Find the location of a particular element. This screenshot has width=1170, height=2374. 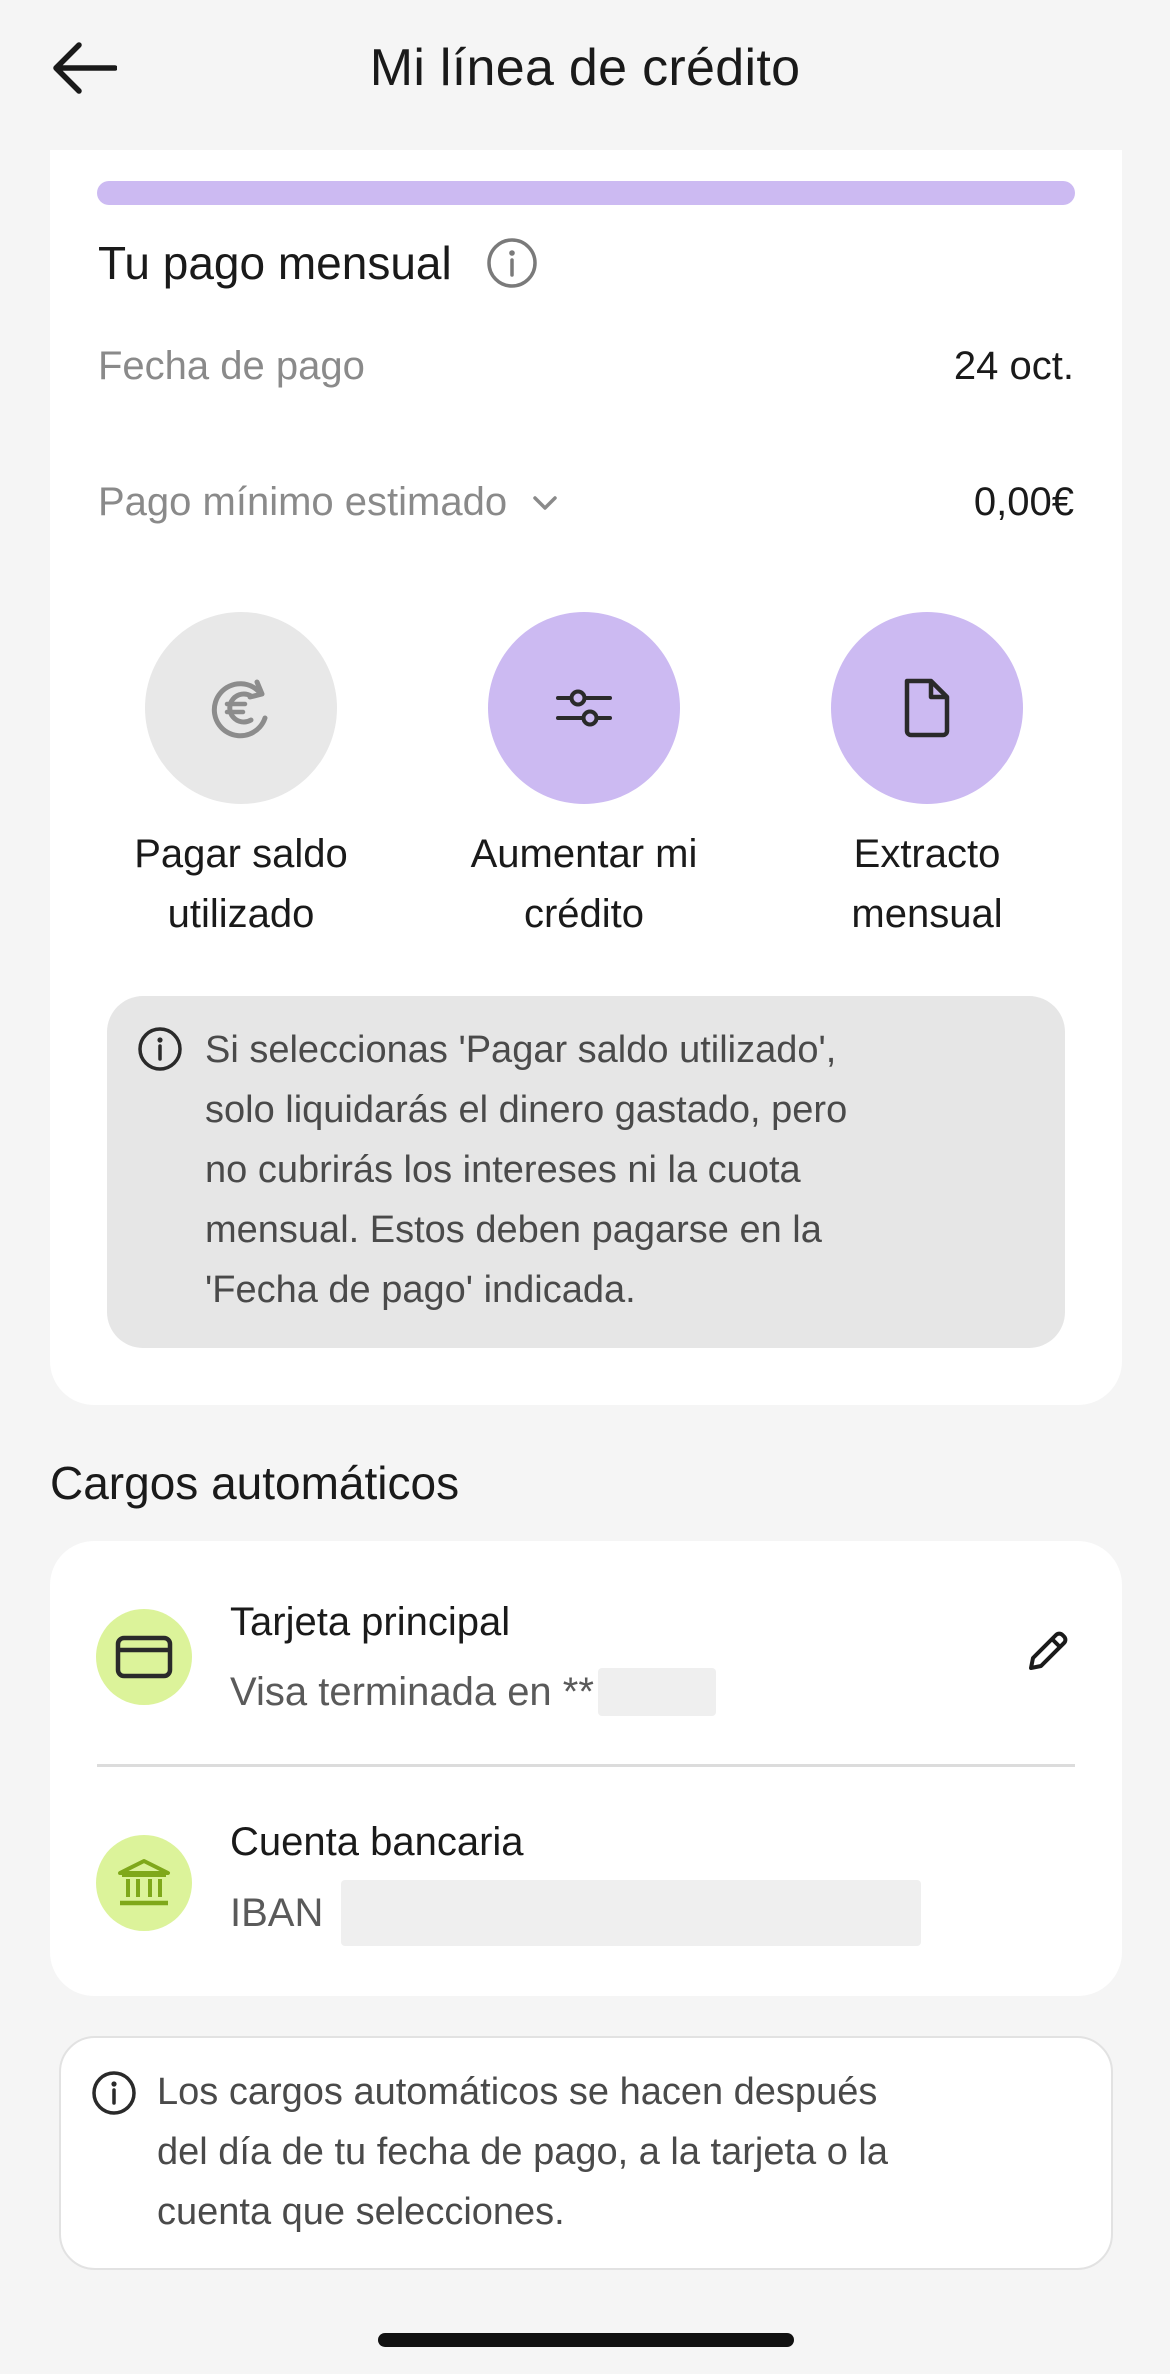

increase-credit-button: Aumentar mi crédito is located at coordinates (584, 778).